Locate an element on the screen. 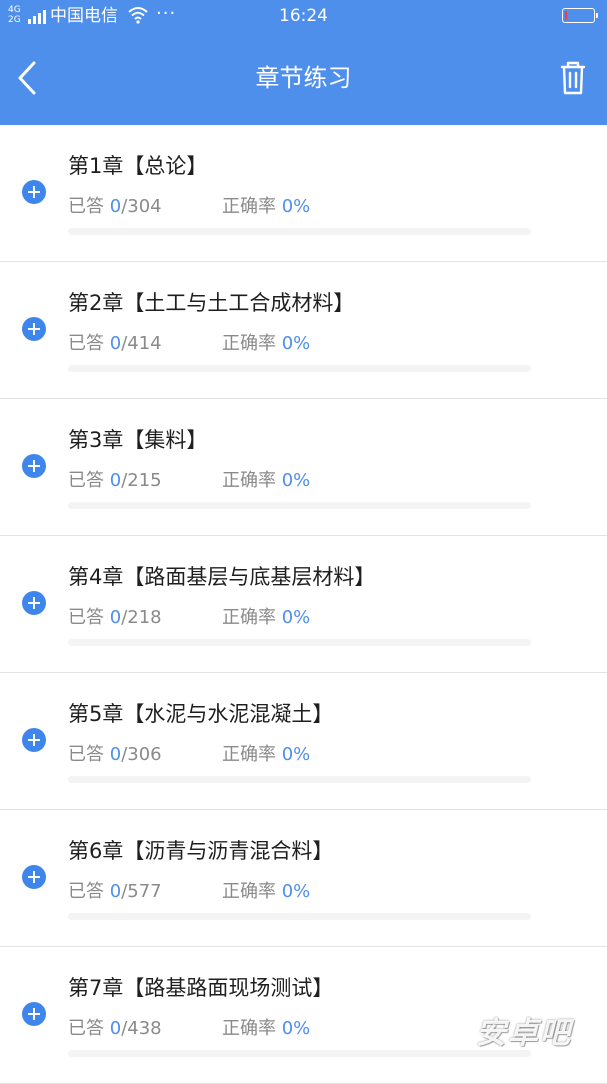 This screenshot has height=1084, width=607. chapter-title: 第6章【沥青与沥青混合料】 is located at coordinates (201, 851).